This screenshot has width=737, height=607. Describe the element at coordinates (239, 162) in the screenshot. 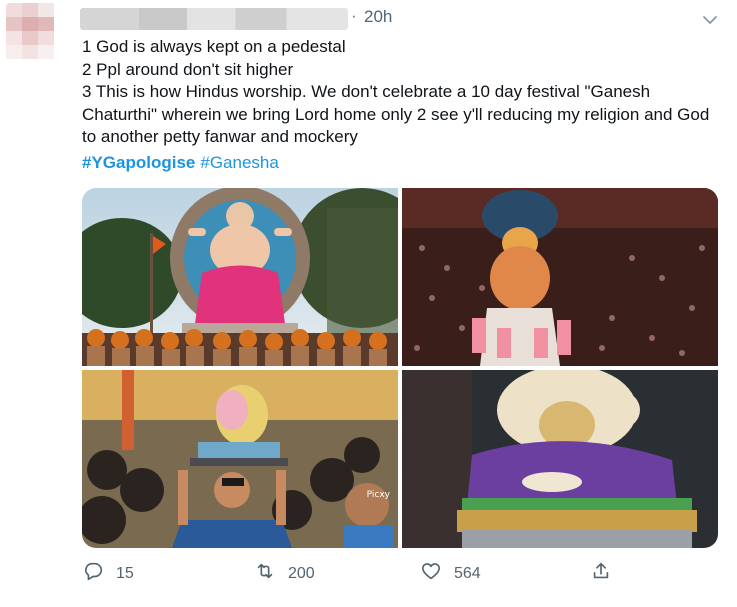

I see `hashtag-link: #Ganesha` at that location.